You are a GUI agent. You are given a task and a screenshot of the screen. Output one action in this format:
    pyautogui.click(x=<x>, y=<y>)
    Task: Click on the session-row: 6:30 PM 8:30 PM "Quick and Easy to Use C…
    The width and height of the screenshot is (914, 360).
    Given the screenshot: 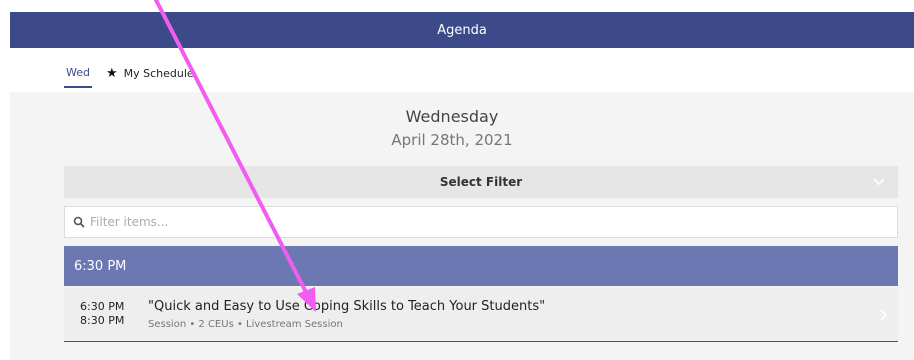 What is the action you would take?
    pyautogui.click(x=481, y=315)
    